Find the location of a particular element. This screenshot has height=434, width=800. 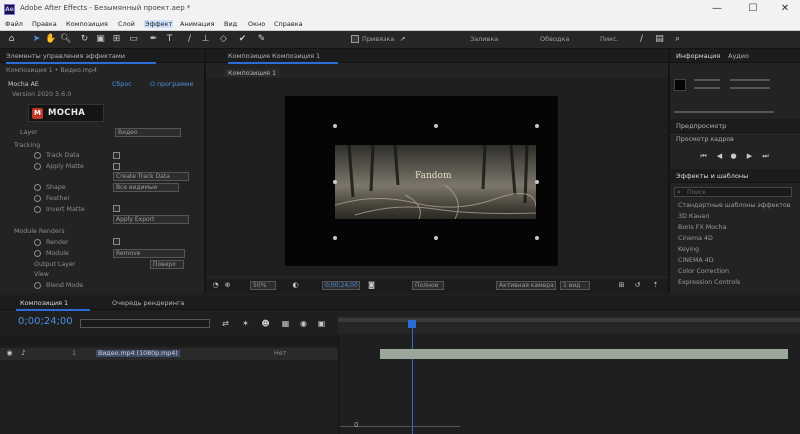

preview-tab: Предпросмотр is located at coordinates (701, 126).